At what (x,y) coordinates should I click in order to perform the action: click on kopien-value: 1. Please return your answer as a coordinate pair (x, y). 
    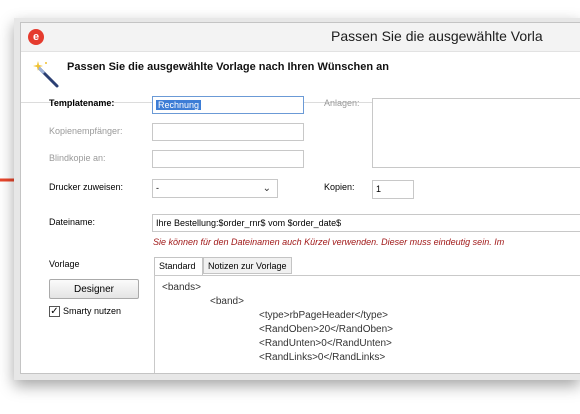
    Looking at the image, I should click on (379, 189).